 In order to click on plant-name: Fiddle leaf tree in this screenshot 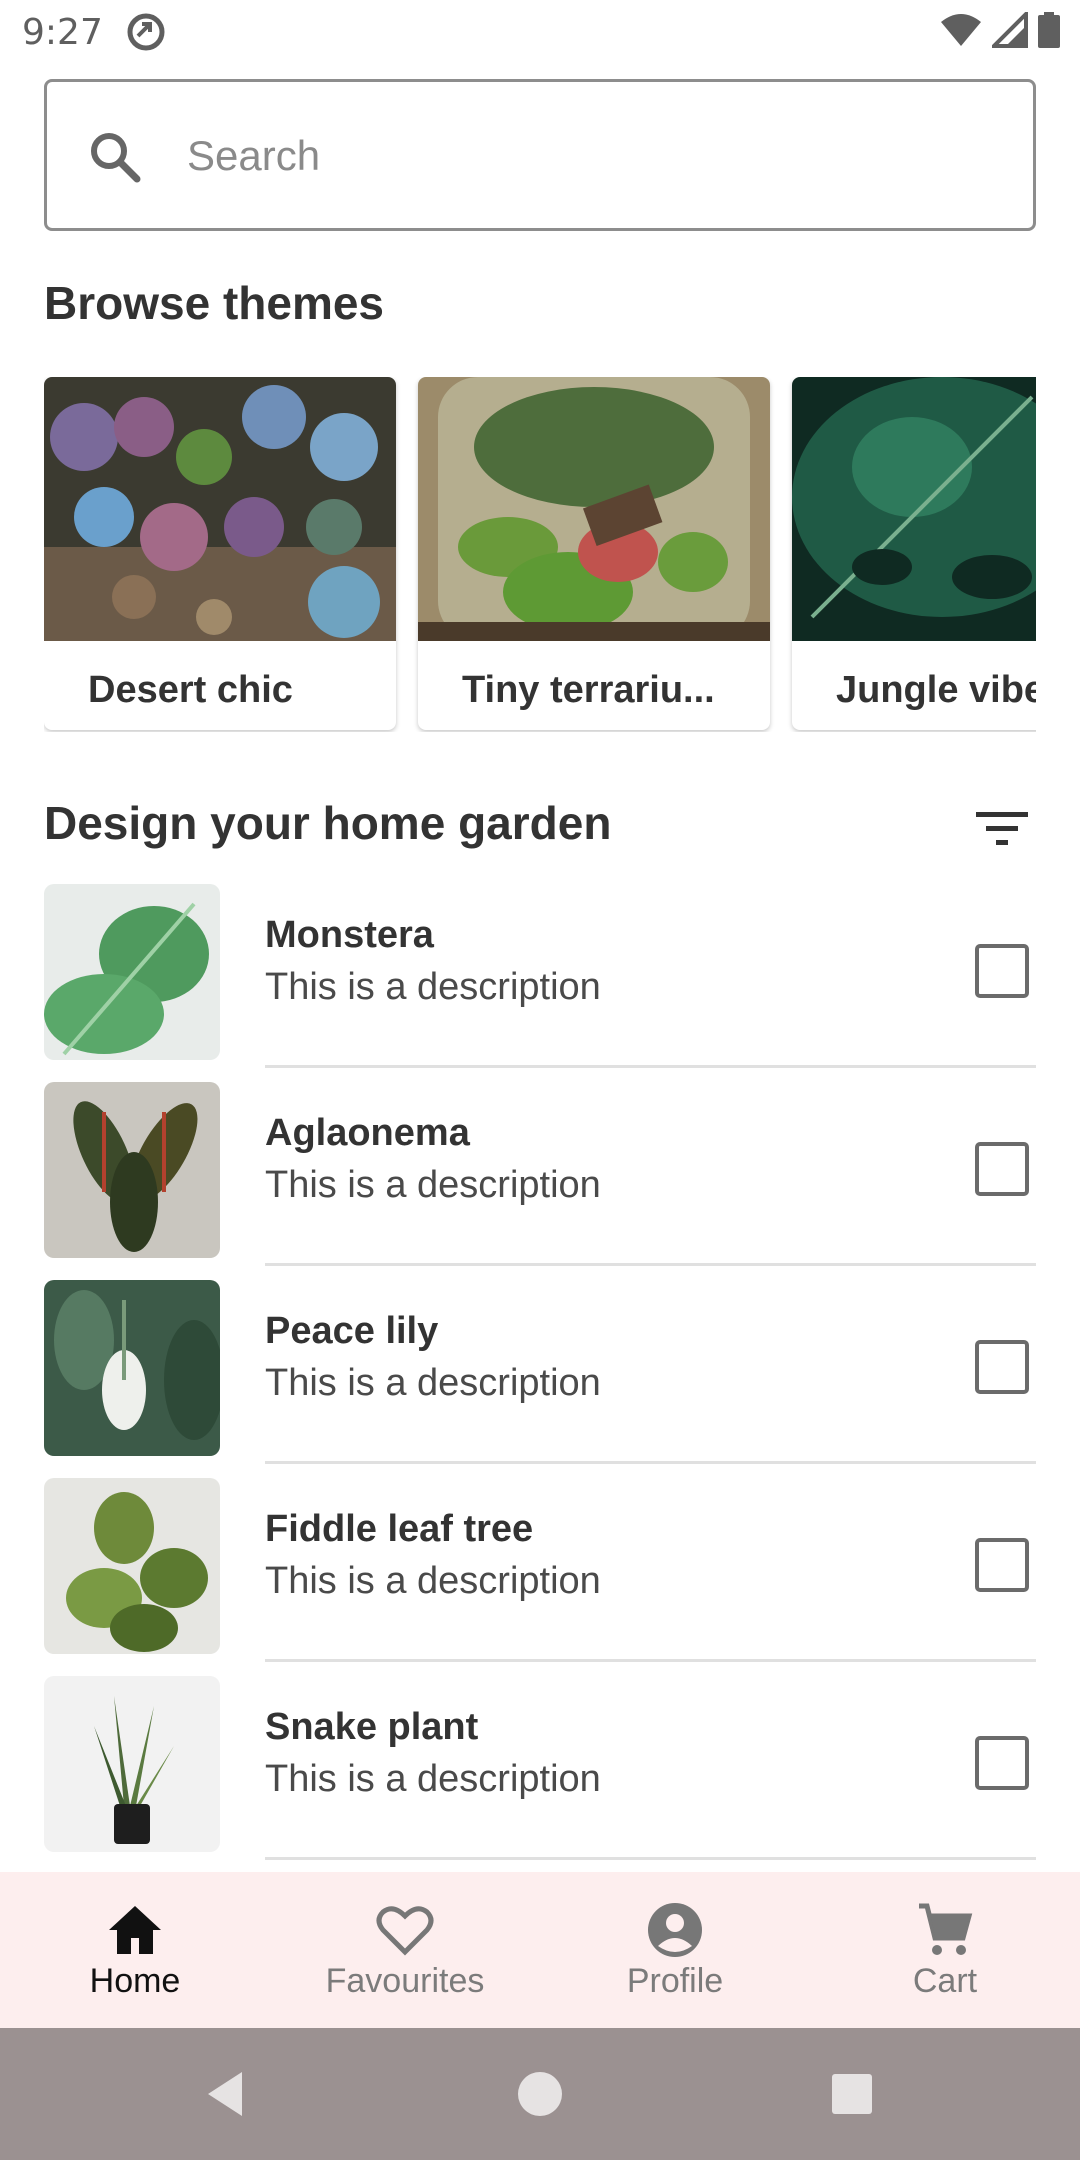, I will do `click(399, 1529)`.